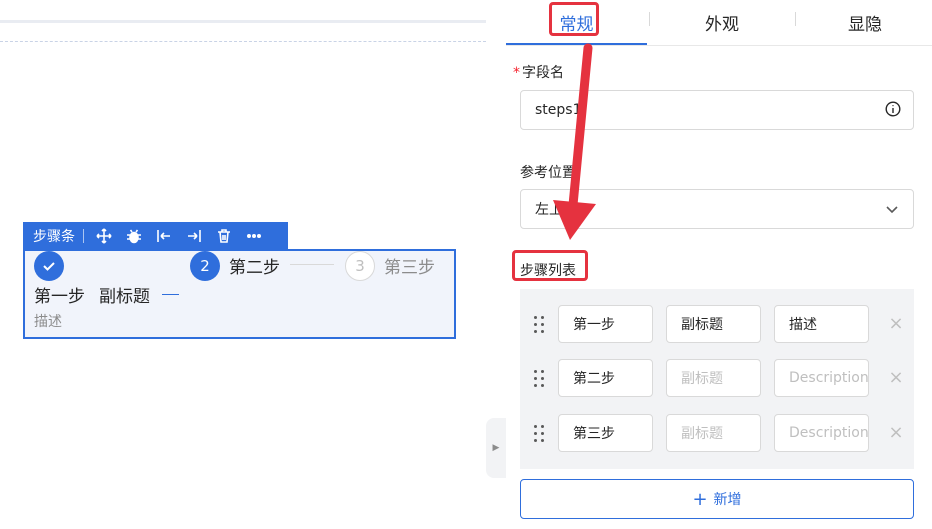  Describe the element at coordinates (865, 22) in the screenshot. I see `tab-visibility: 显隐` at that location.